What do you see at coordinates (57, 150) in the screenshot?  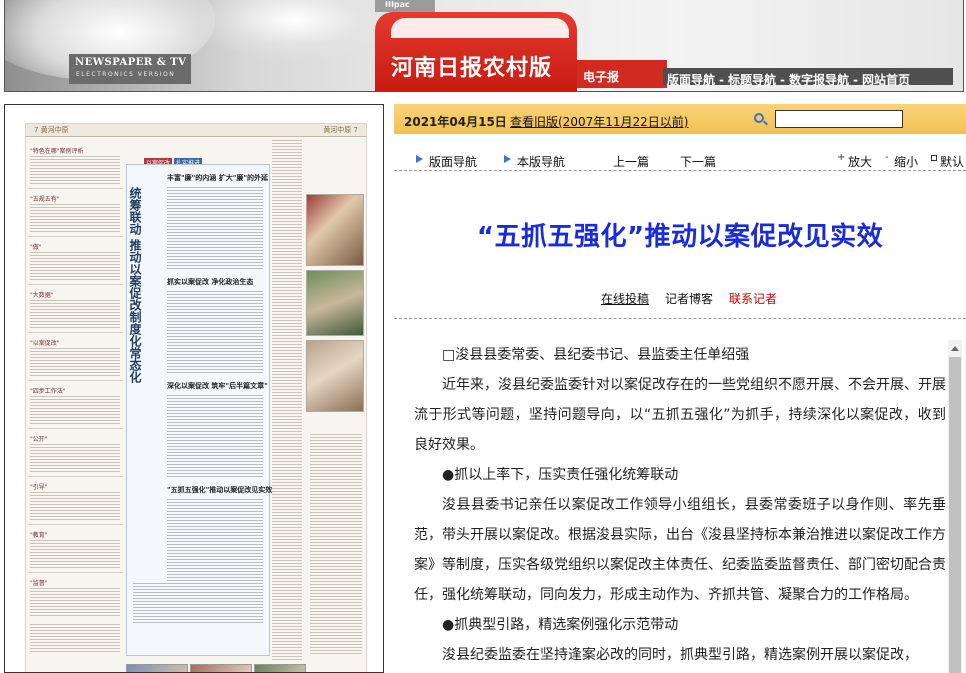 I see `news-headline: "特色在哪"案例评析` at bounding box center [57, 150].